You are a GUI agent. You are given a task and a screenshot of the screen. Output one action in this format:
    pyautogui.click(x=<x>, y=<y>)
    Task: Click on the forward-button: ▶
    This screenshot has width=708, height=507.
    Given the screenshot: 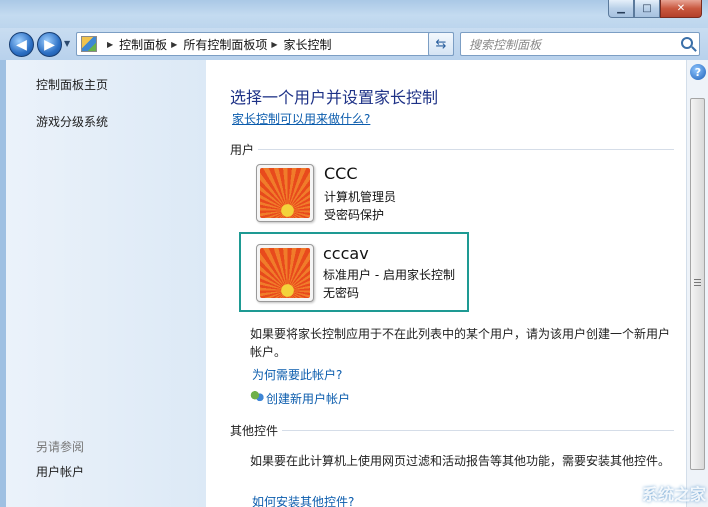 What is the action you would take?
    pyautogui.click(x=49, y=44)
    